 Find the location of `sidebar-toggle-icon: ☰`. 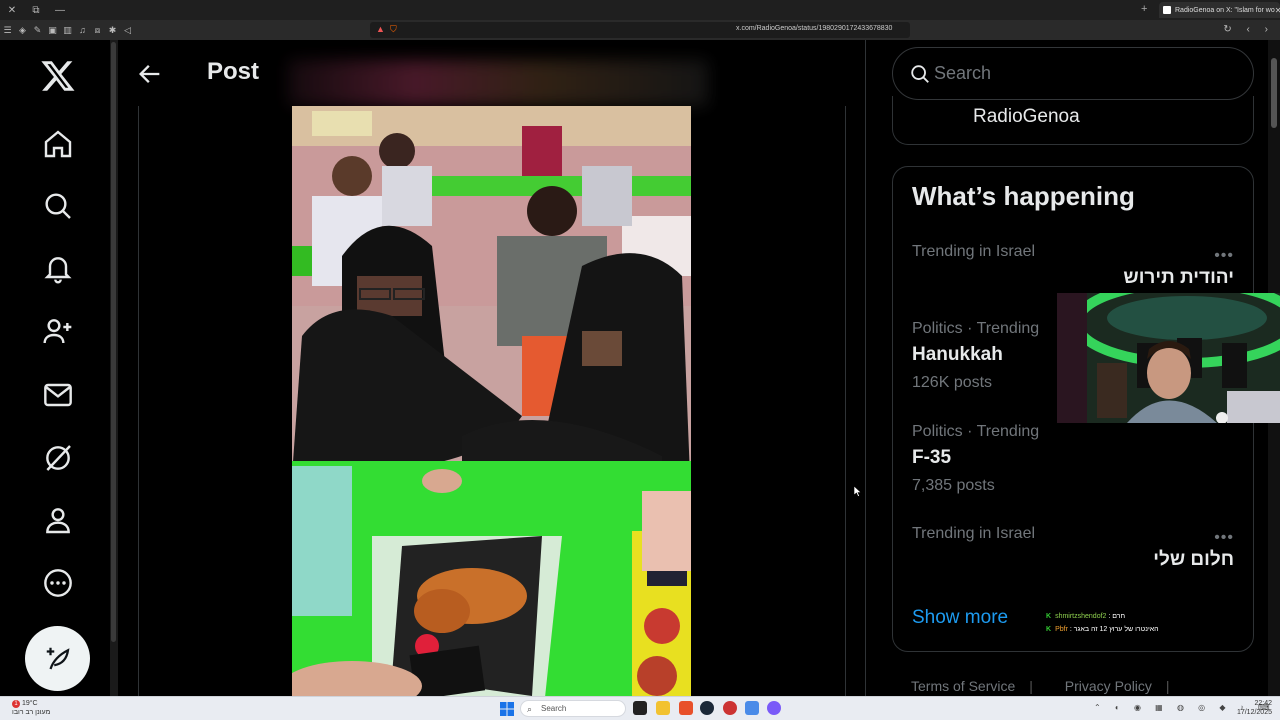

sidebar-toggle-icon: ☰ is located at coordinates (7, 30).